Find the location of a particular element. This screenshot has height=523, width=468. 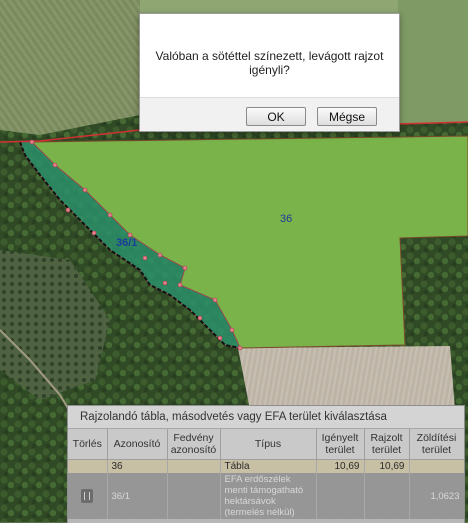

cell-type: Tábla is located at coordinates (268, 466).